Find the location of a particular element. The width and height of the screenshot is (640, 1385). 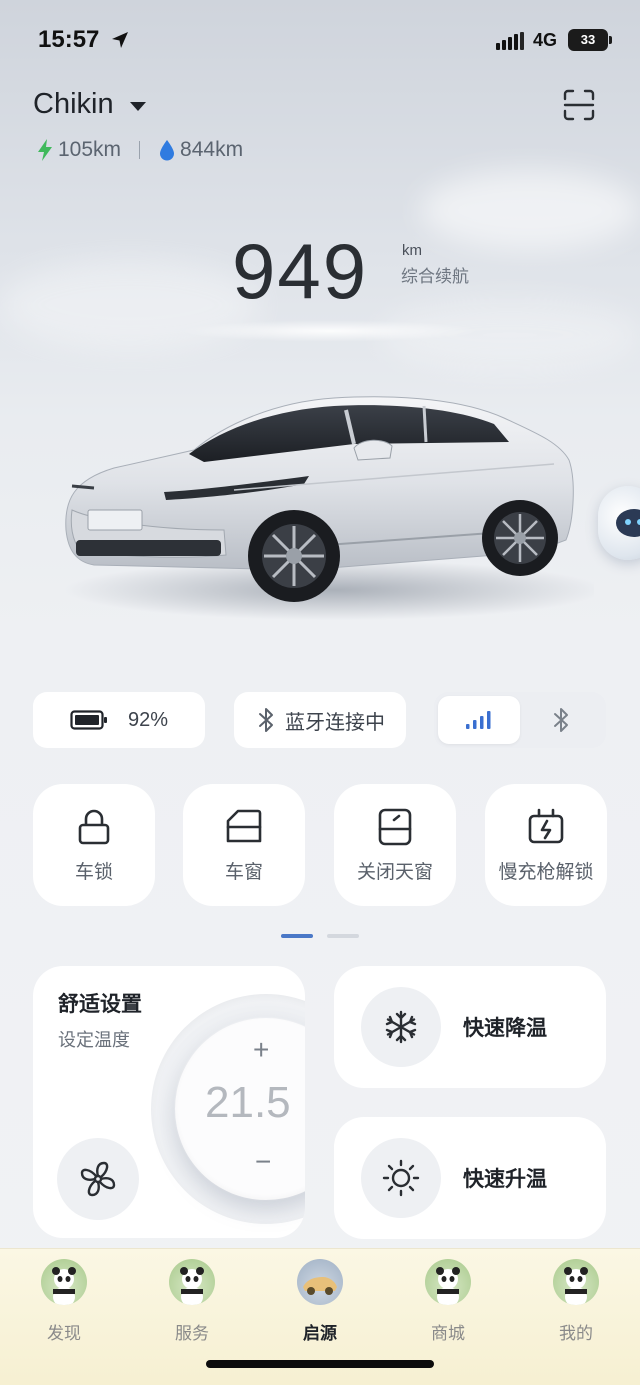

panda-service-icon is located at coordinates (192, 1282).